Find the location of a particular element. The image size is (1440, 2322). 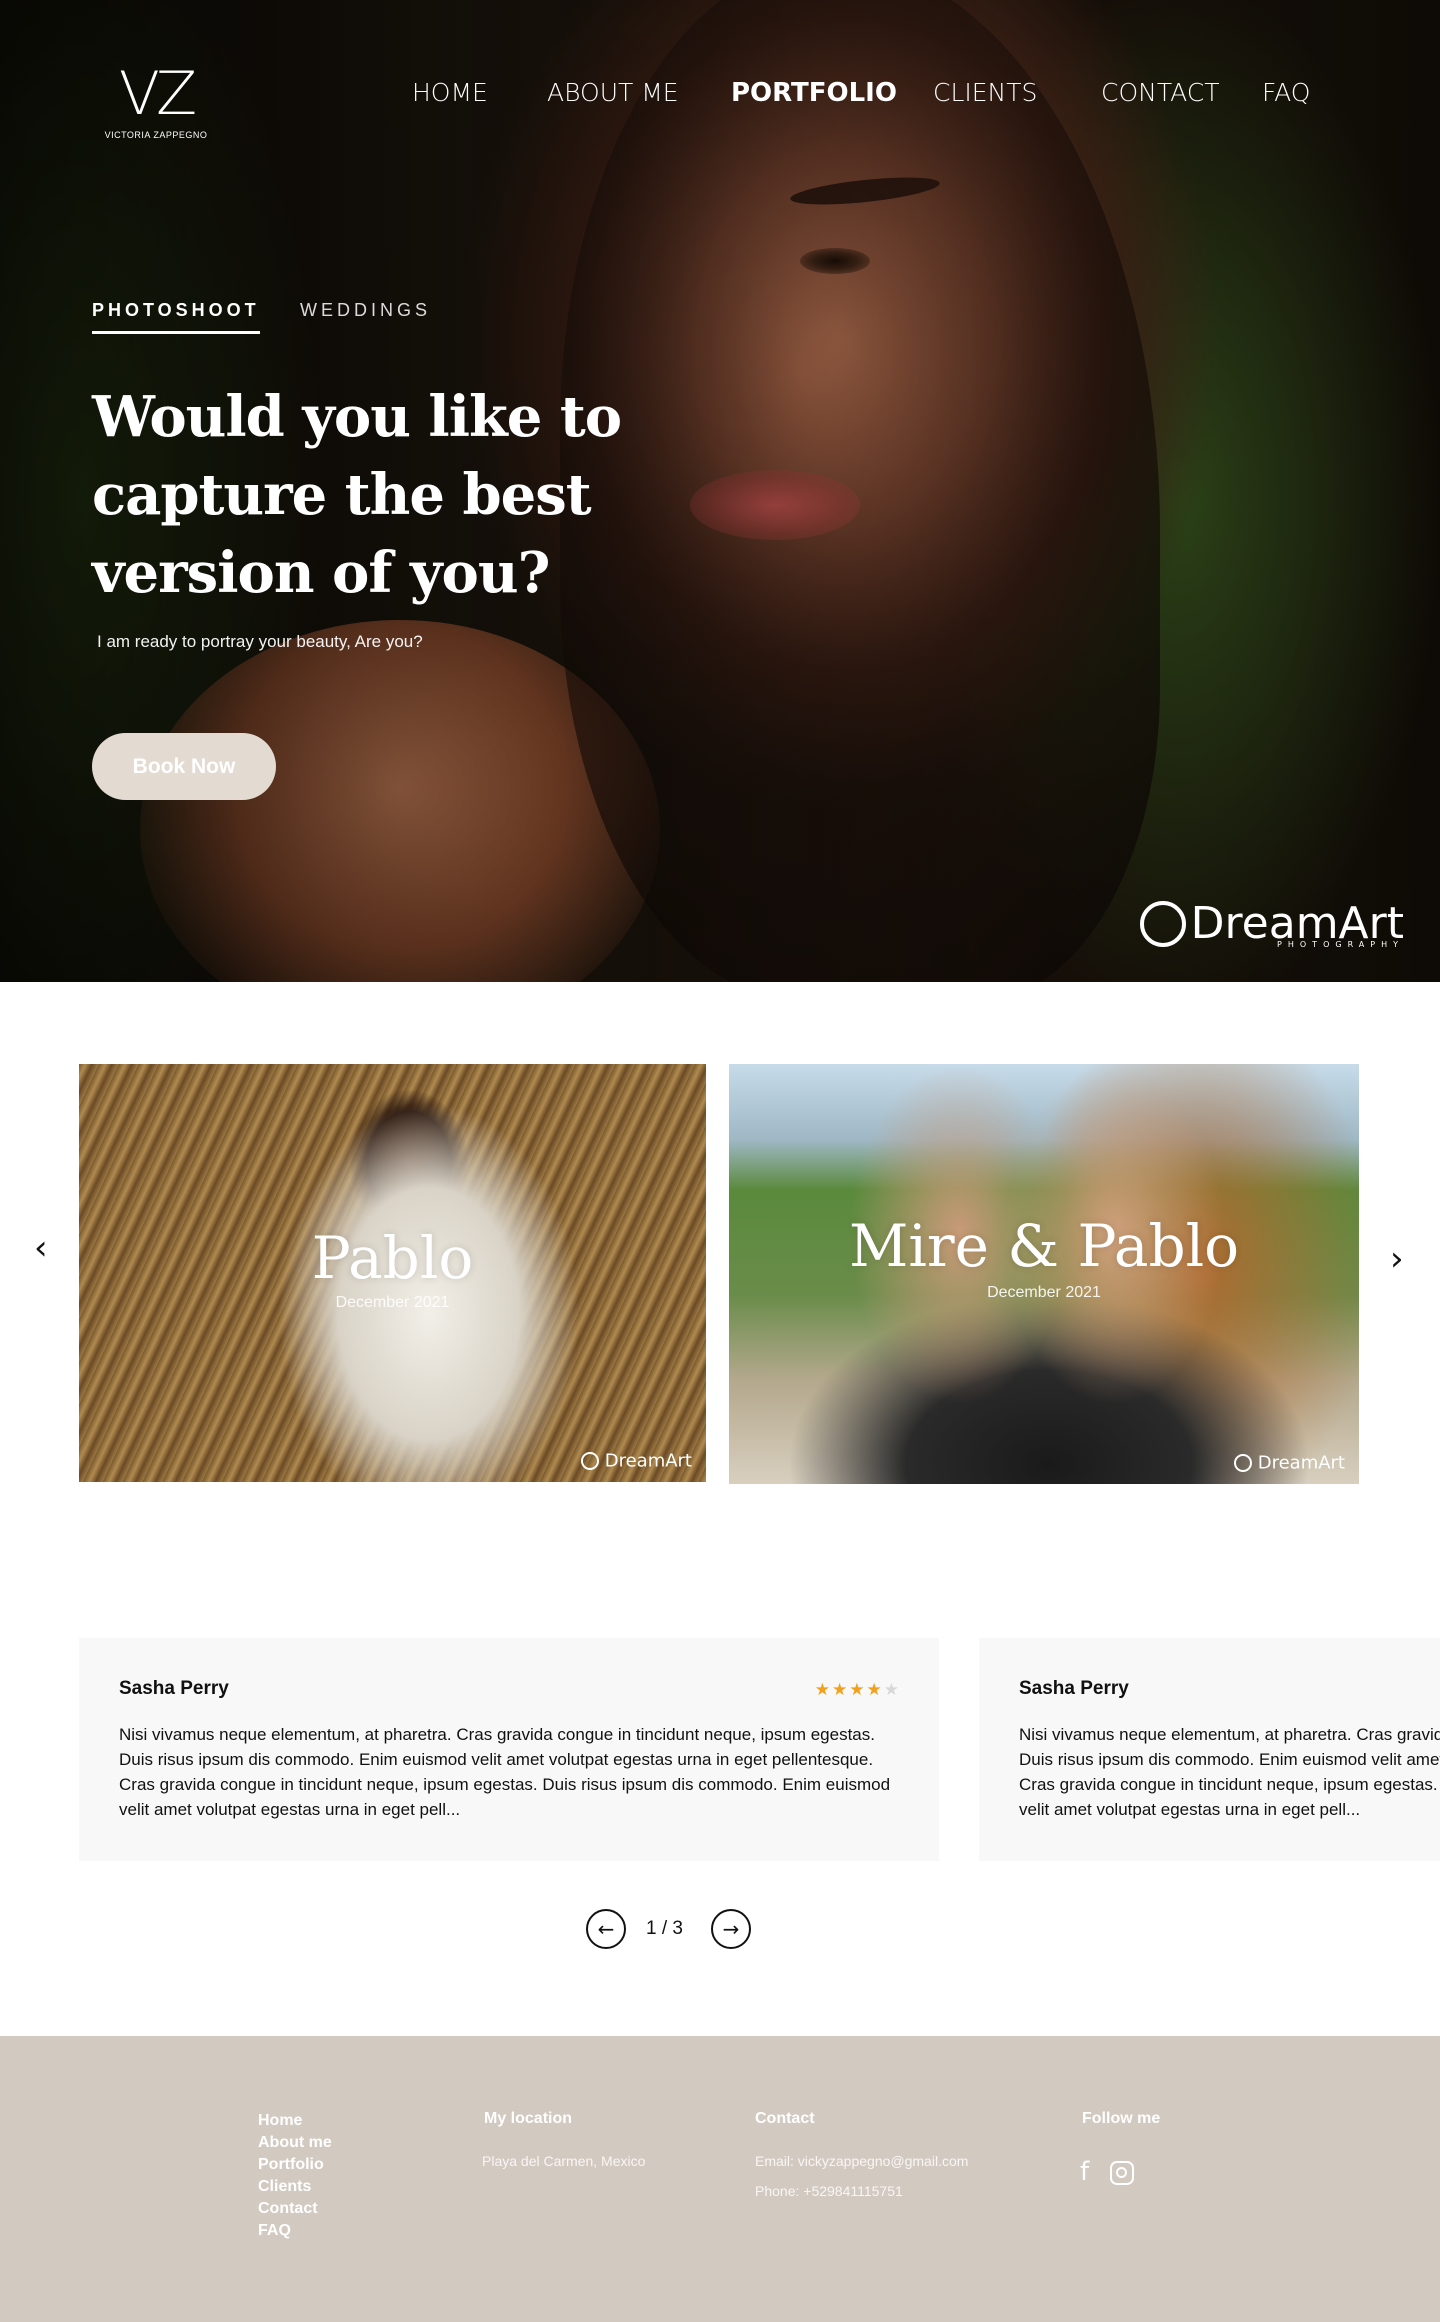

gallery-card-mire-pablo: Mire & Pablo December 2021 DreamArt is located at coordinates (1044, 1274).